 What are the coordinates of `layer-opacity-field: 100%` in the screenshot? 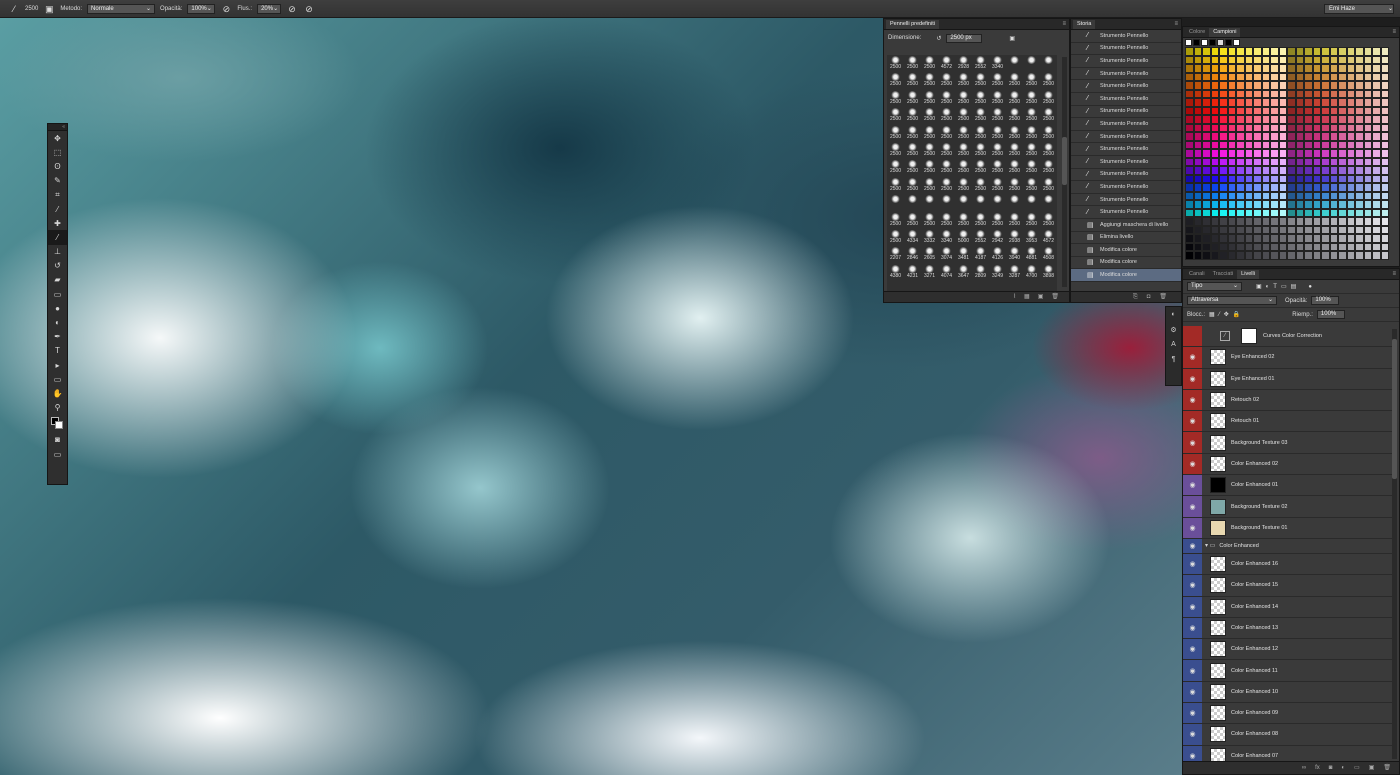 It's located at (1325, 300).